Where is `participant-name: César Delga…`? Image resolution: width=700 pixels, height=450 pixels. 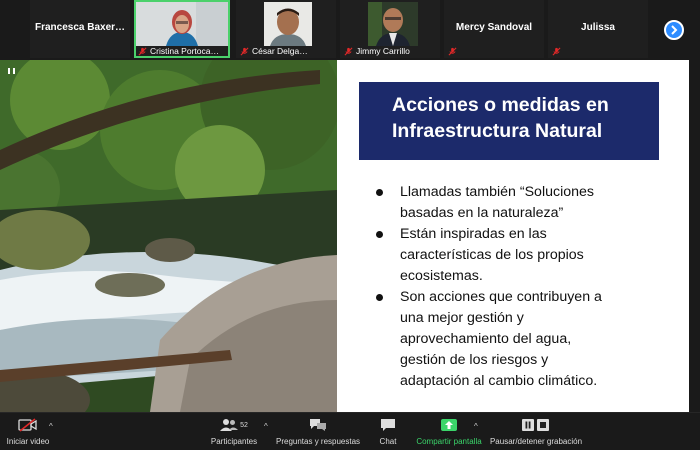 participant-name: César Delga… is located at coordinates (280, 51).